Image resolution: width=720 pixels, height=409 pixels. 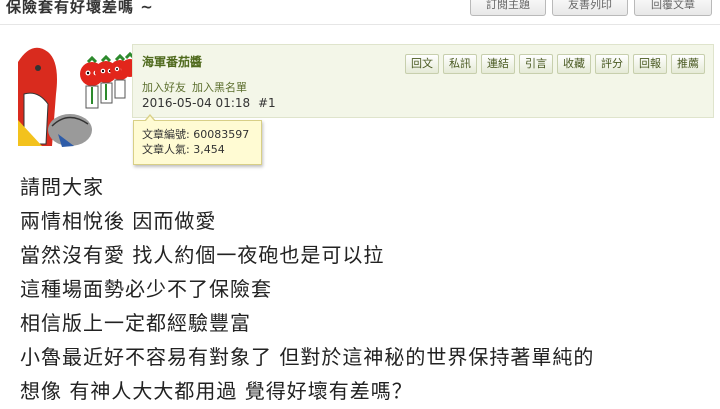 I want to click on post-line: 小魯最近好不容易有對象了 但對於這神秘的世界保持著單純的, so click(x=307, y=357).